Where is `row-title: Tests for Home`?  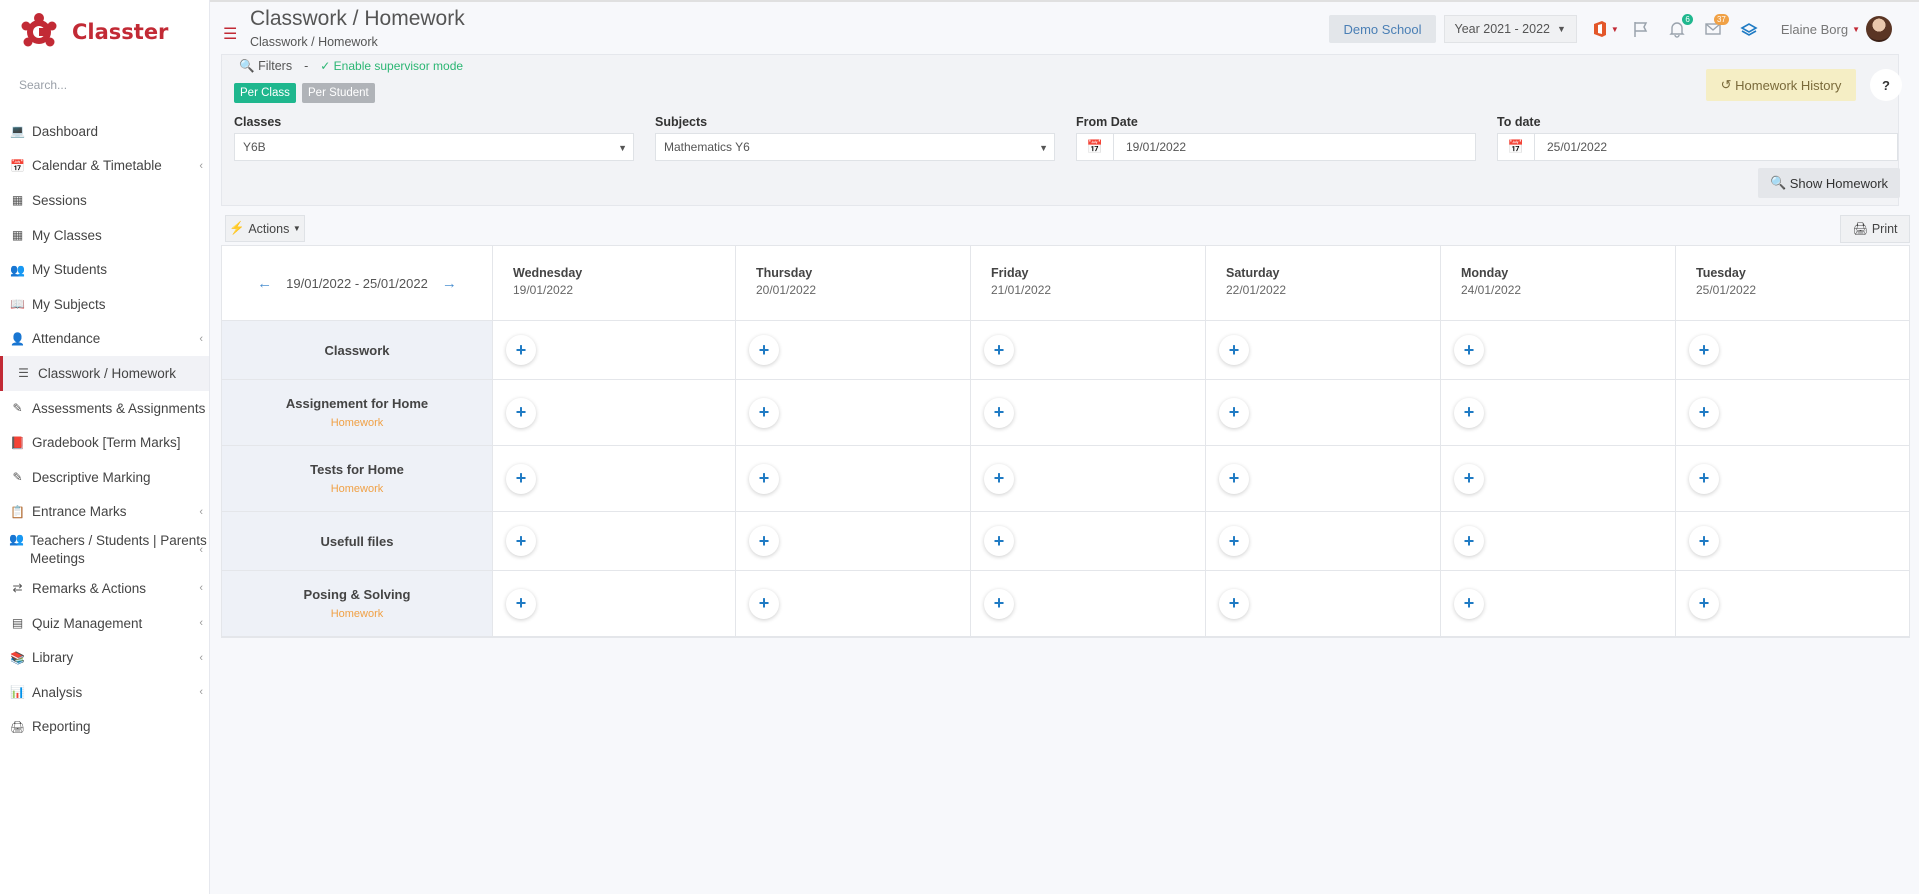
row-title: Tests for Home is located at coordinates (357, 469).